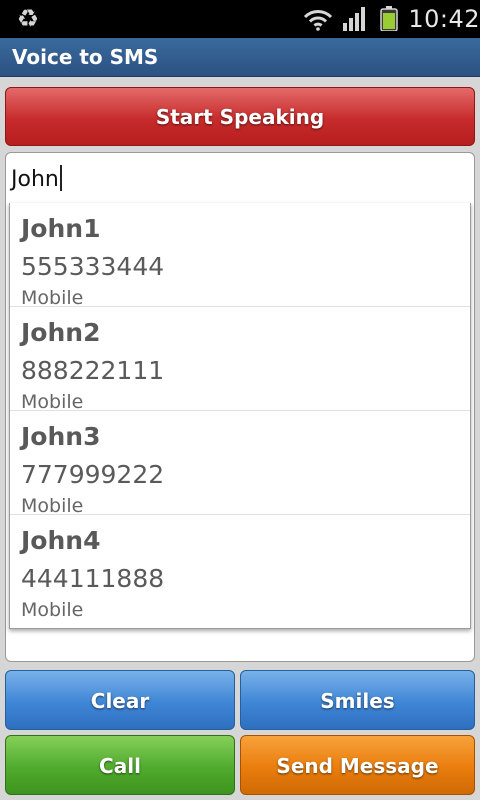  I want to click on title-bar: Voice to SMS, so click(240, 57).